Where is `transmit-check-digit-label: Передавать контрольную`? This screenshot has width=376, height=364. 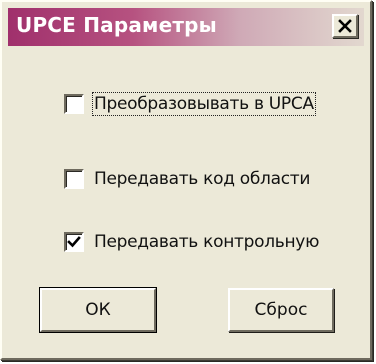 transmit-check-digit-label: Передавать контрольную is located at coordinates (206, 242).